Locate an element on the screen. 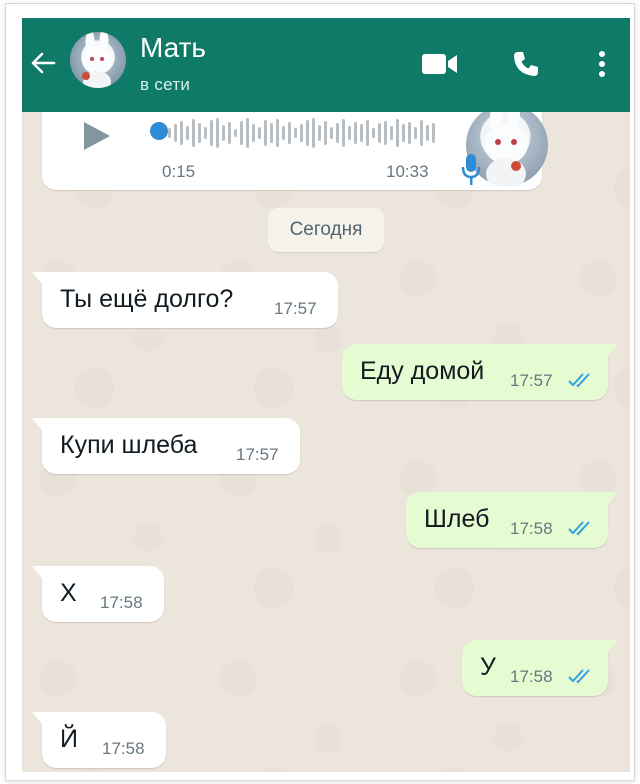 The image size is (640, 784). message-text: Ты ещё долго? is located at coordinates (147, 299).